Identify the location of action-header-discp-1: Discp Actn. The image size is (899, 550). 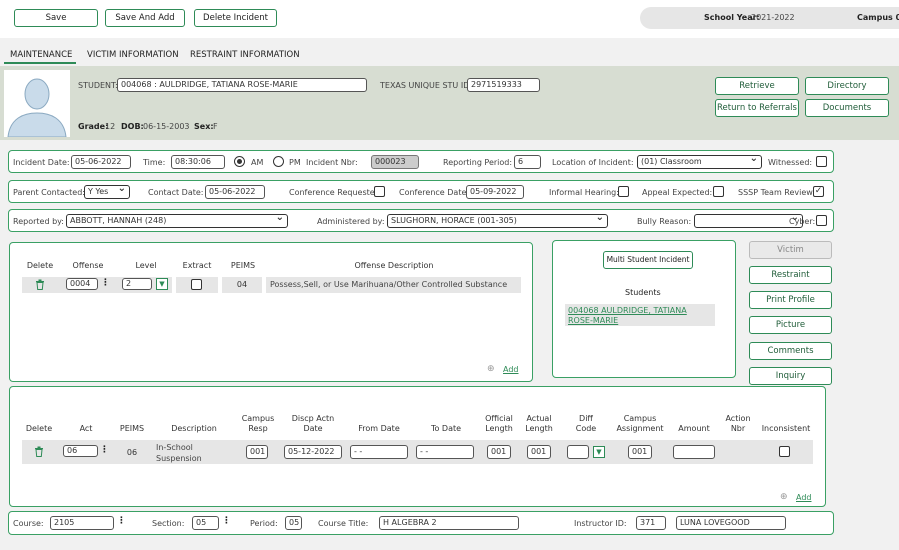
(313, 418).